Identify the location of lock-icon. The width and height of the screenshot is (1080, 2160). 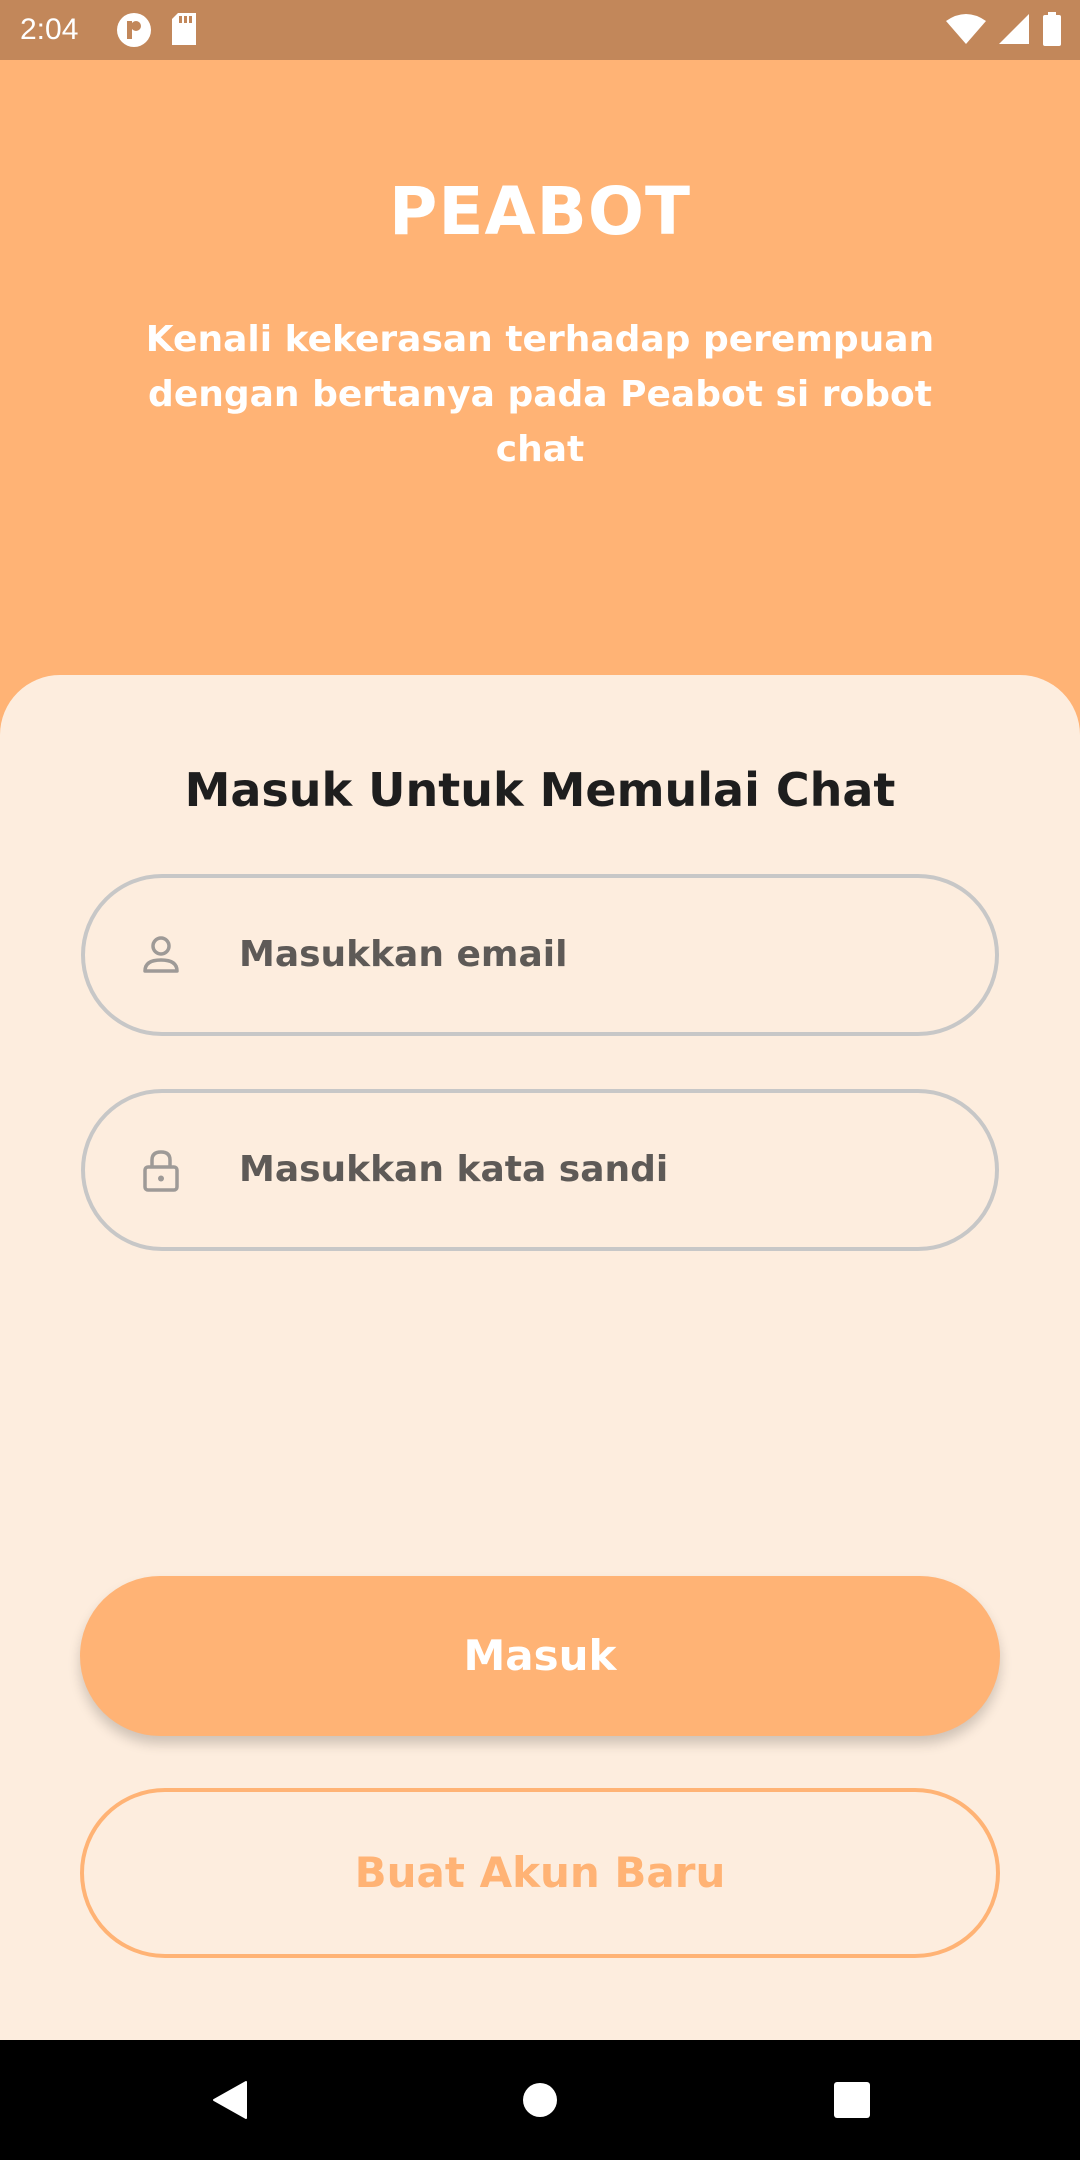
(161, 1171).